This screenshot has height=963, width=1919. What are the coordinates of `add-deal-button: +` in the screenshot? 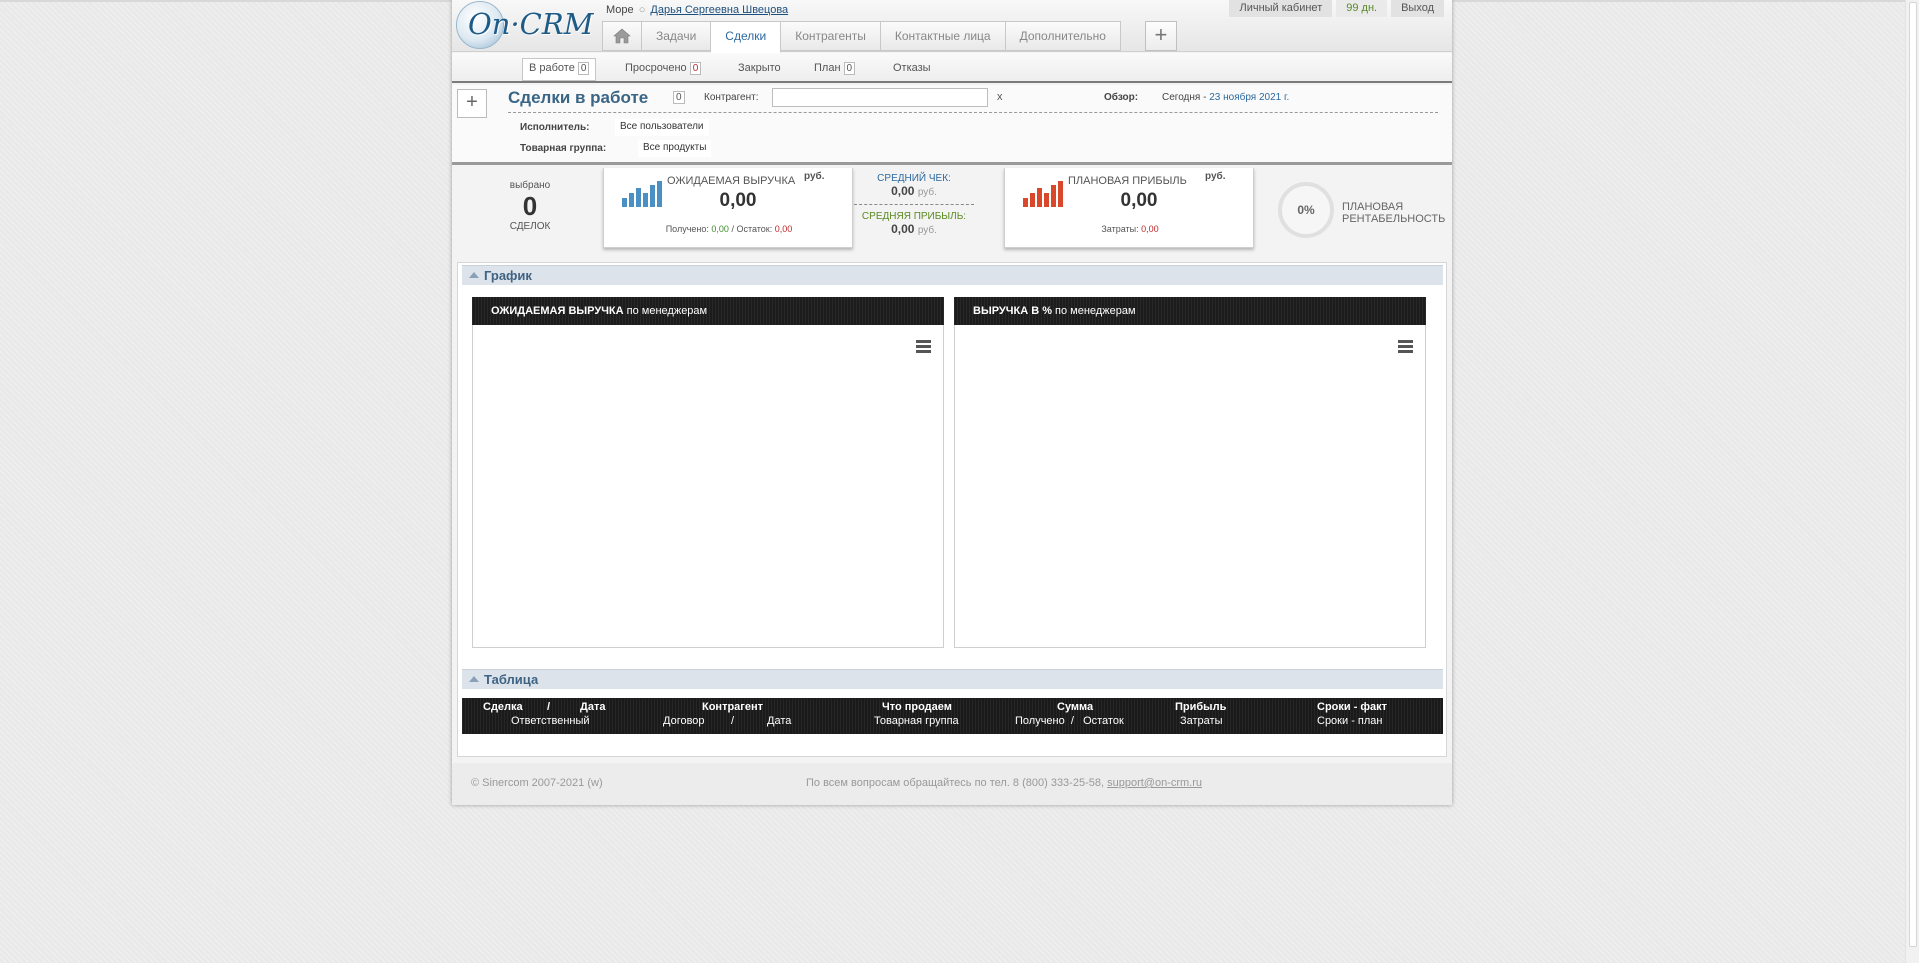 It's located at (472, 103).